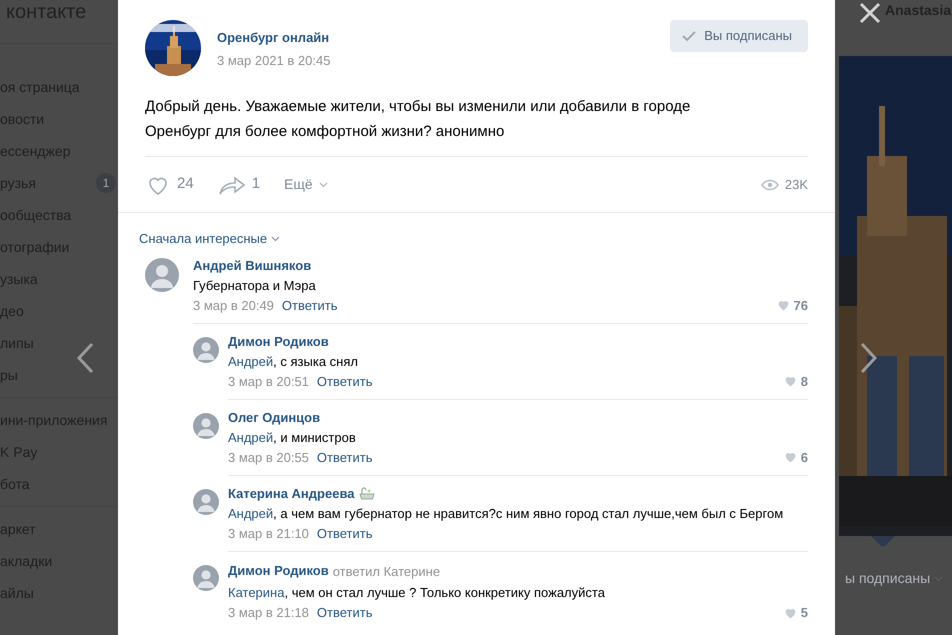 The image size is (952, 635). Describe the element at coordinates (252, 266) in the screenshot. I see `commenter-name: Андрей Вишняков` at that location.